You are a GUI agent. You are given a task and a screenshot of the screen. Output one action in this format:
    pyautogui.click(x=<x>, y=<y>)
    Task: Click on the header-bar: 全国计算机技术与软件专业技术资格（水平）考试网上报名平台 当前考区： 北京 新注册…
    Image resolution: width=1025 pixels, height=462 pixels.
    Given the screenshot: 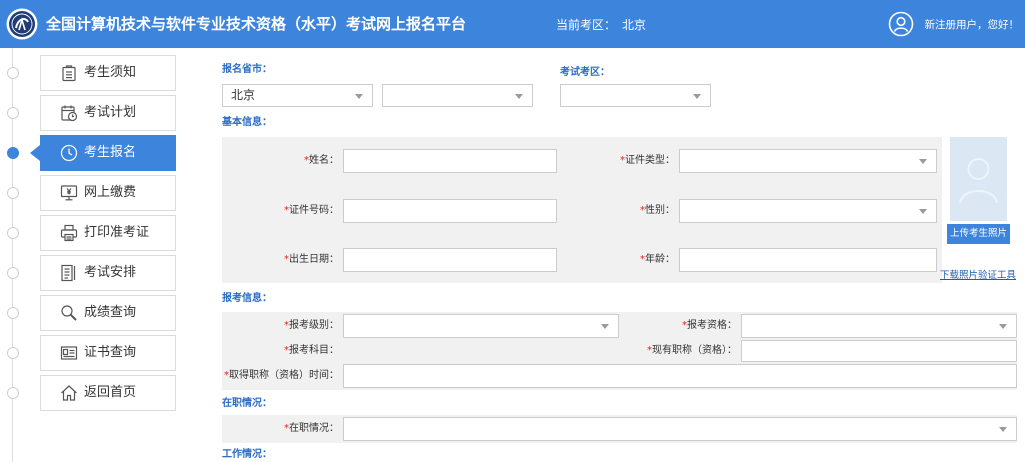 What is the action you would take?
    pyautogui.click(x=512, y=24)
    